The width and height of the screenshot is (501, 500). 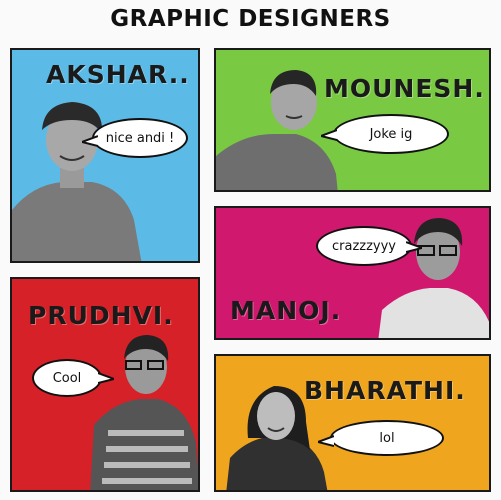 I want to click on card-name: BHARATHI., so click(x=385, y=390).